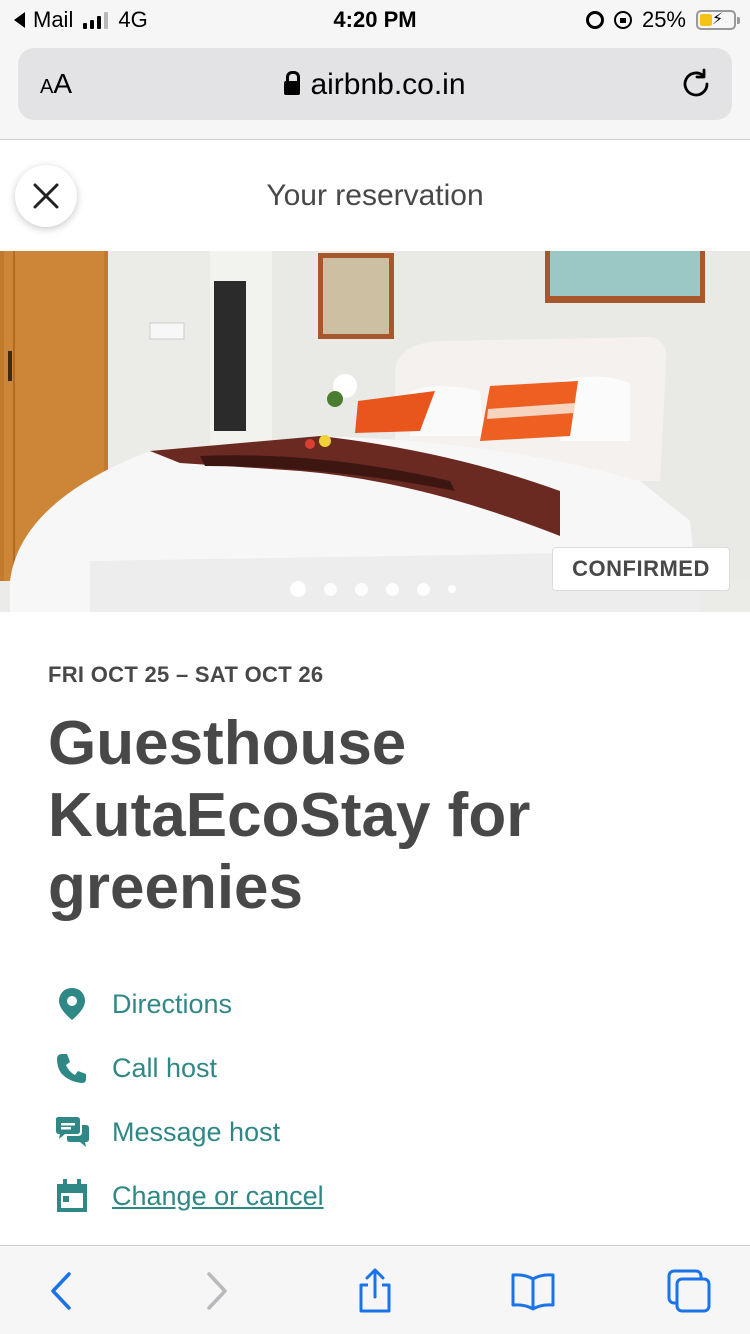  What do you see at coordinates (72, 1196) in the screenshot?
I see `calendar-icon` at bounding box center [72, 1196].